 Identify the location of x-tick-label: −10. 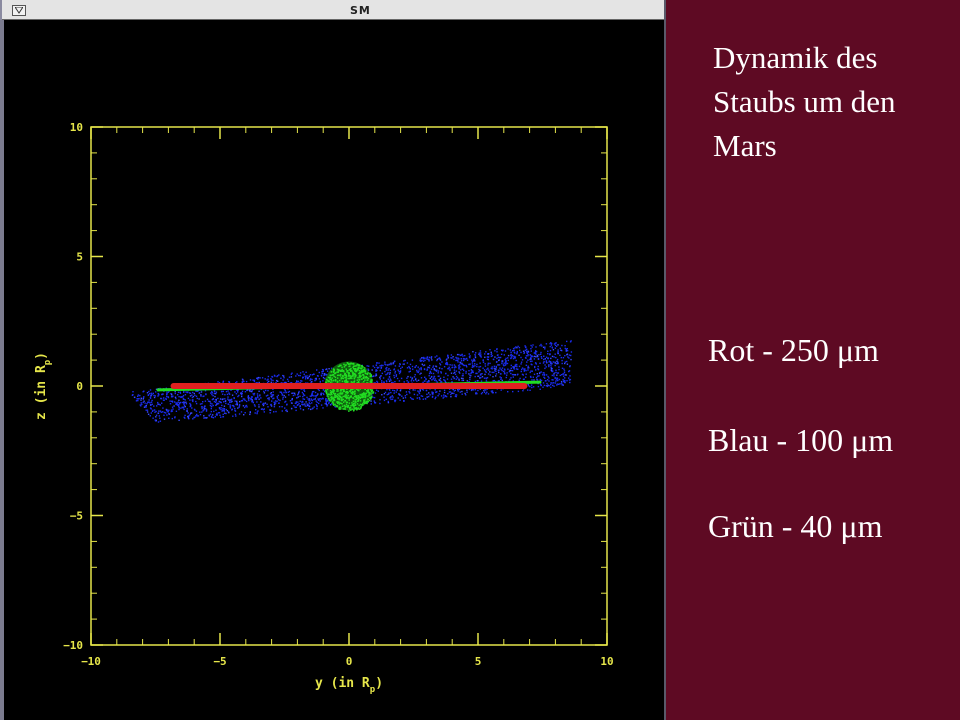
(91, 661).